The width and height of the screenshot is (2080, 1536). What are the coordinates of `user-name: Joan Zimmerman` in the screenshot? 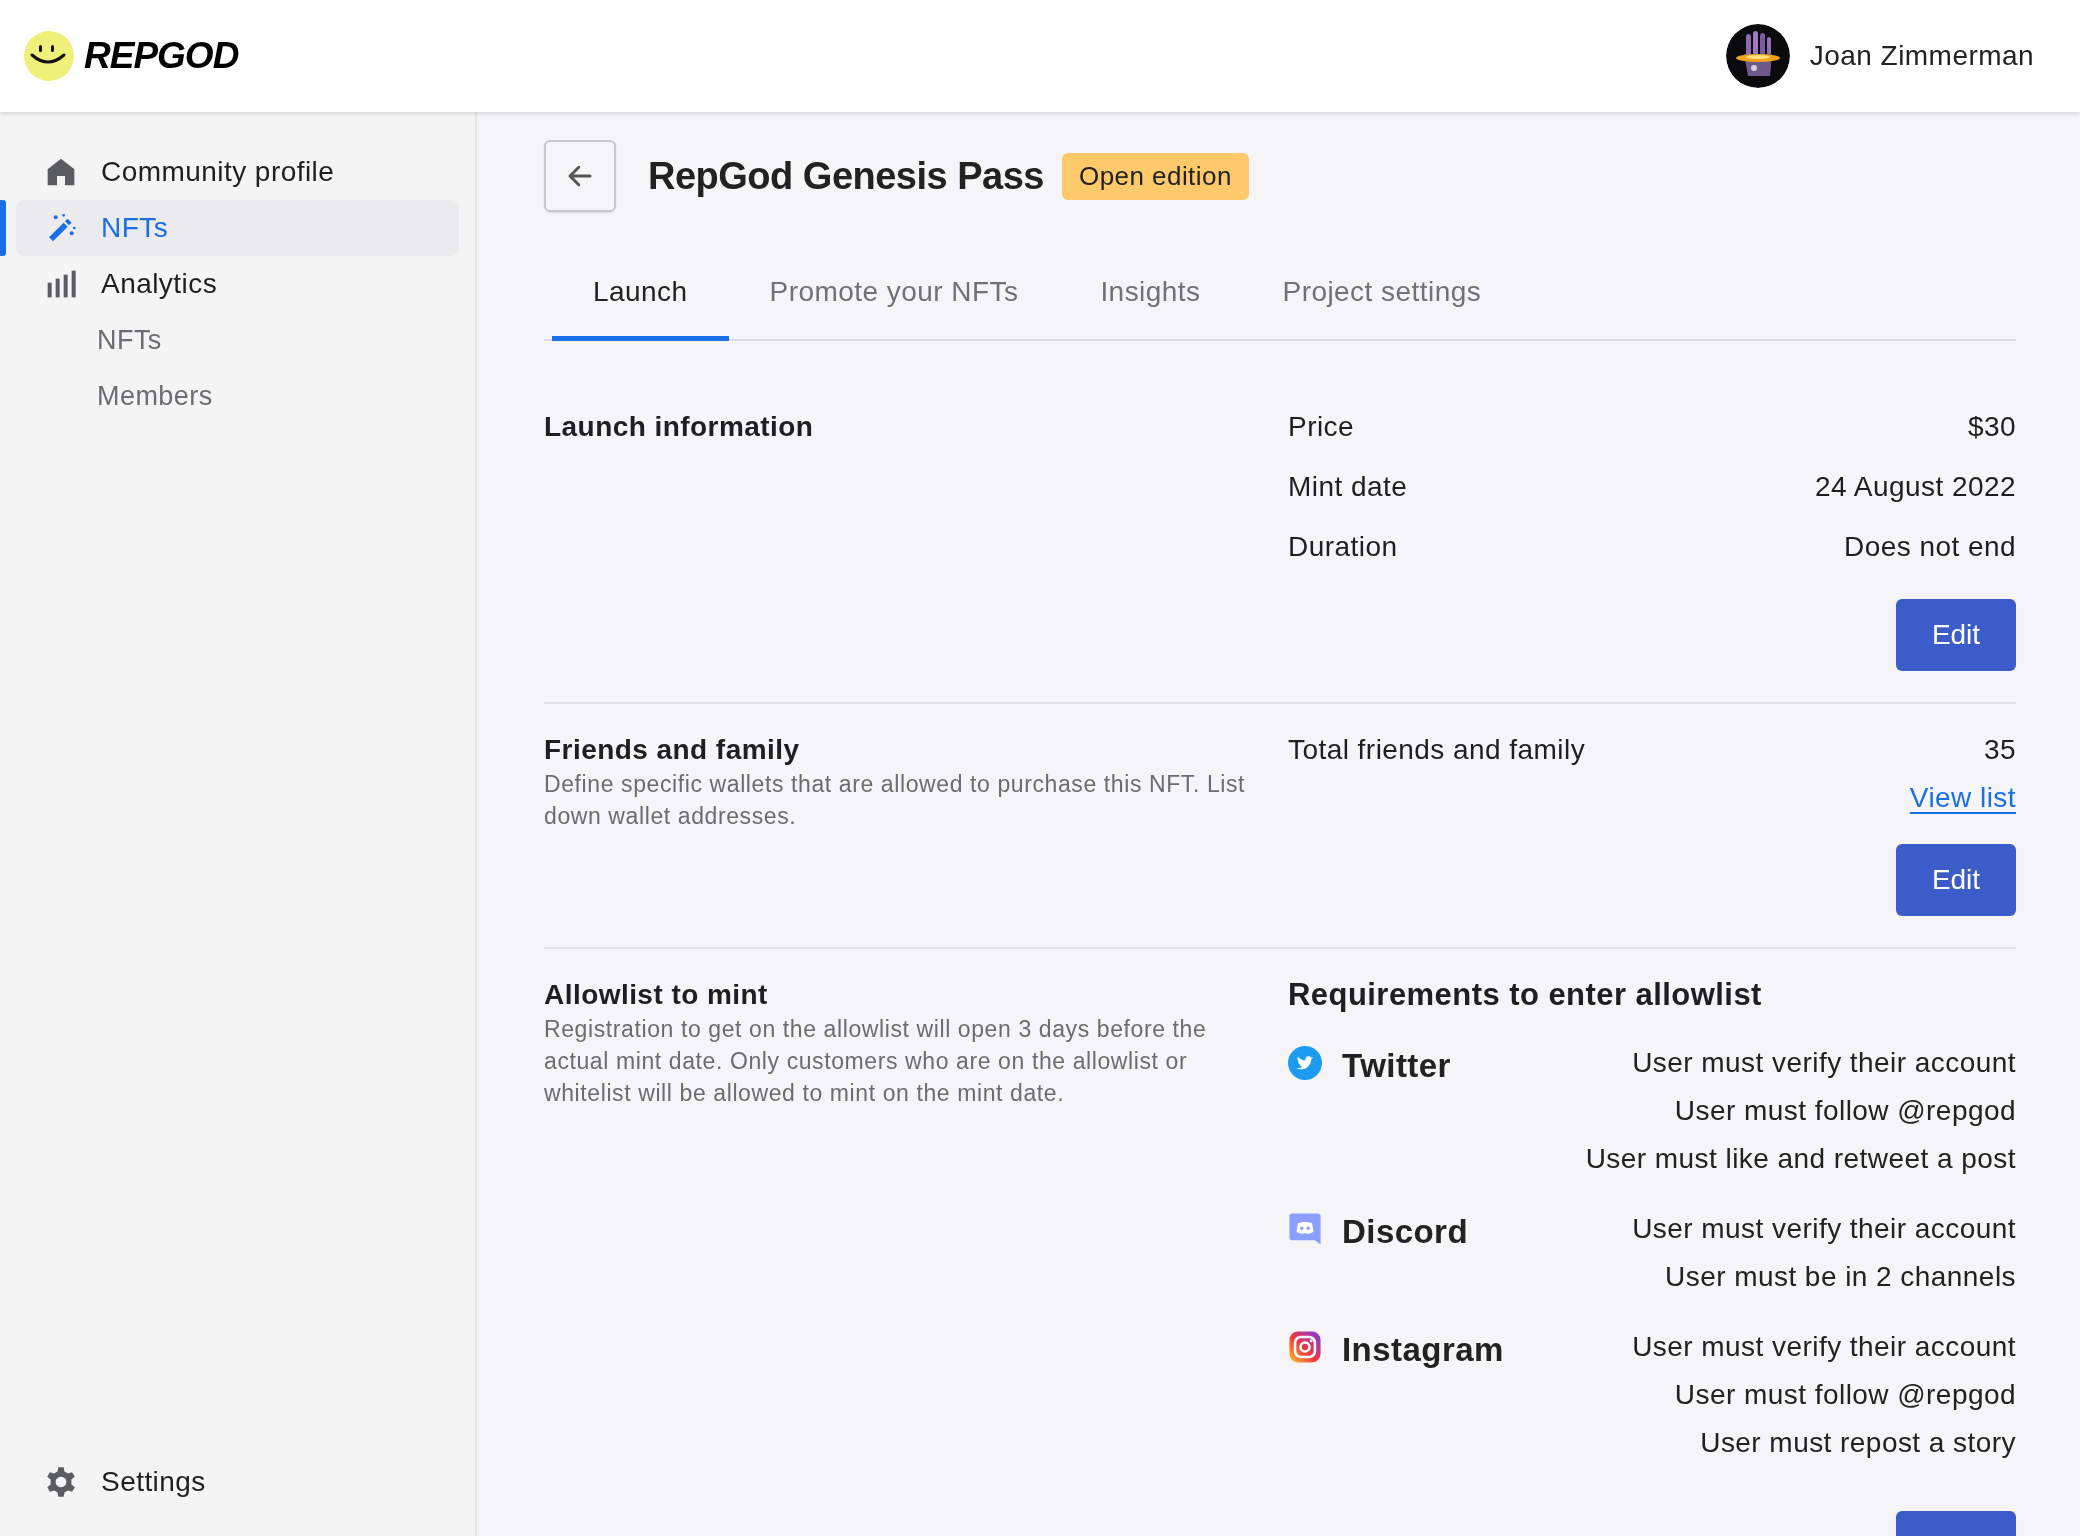 It's located at (1921, 56).